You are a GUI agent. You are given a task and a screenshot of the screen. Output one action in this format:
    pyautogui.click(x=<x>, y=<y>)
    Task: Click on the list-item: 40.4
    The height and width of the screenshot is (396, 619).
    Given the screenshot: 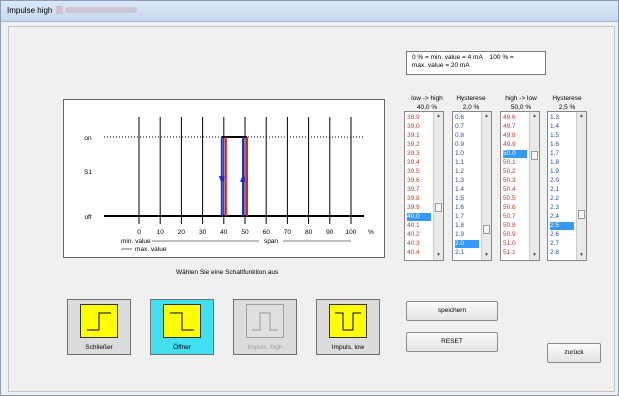 What is the action you would take?
    pyautogui.click(x=419, y=253)
    